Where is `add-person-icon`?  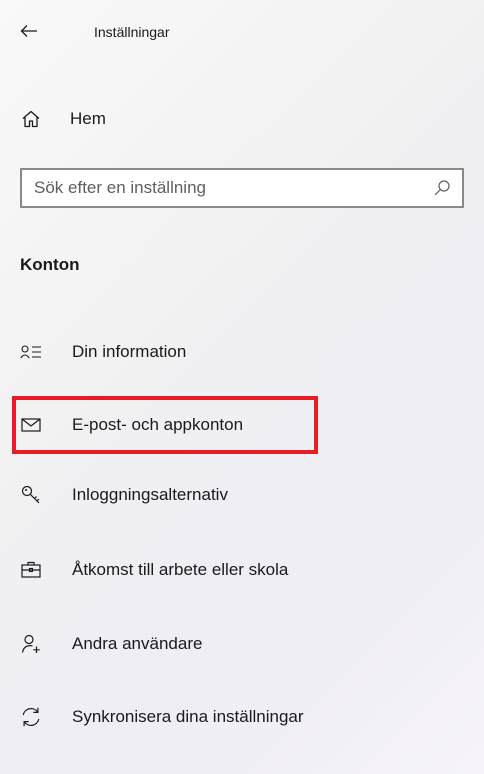
add-person-icon is located at coordinates (31, 644).